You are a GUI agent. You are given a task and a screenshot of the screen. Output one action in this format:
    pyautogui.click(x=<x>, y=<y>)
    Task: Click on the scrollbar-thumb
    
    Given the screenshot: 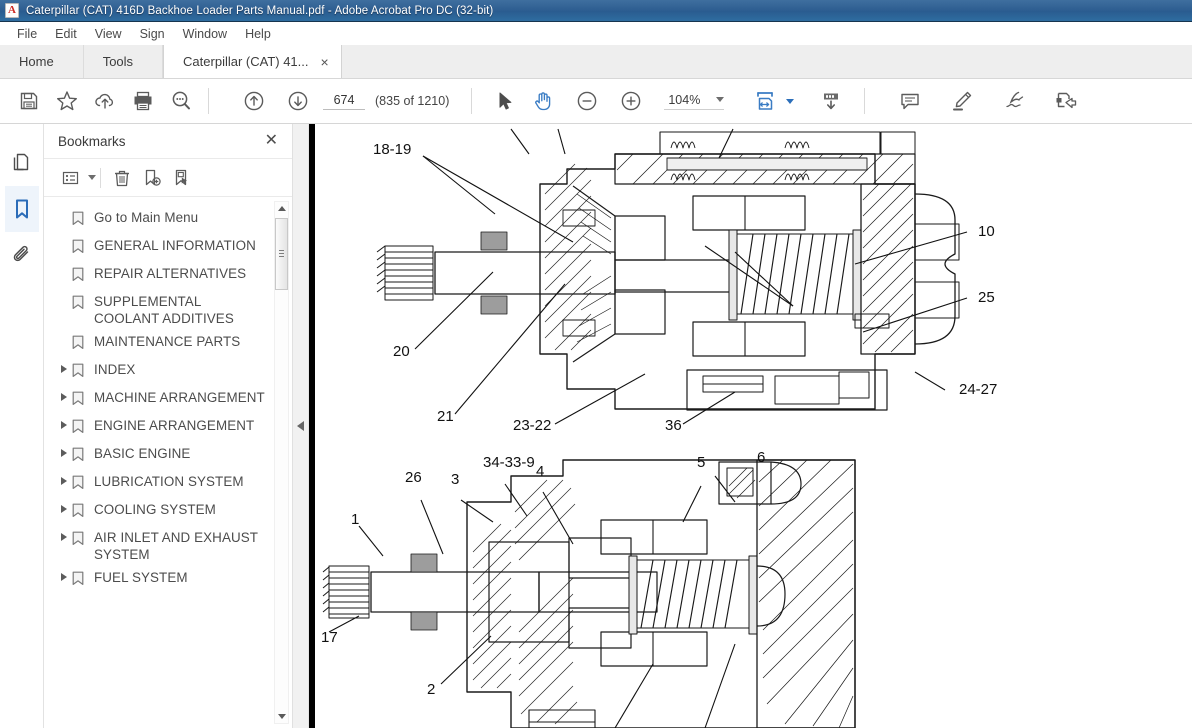 What is the action you would take?
    pyautogui.click(x=281, y=254)
    